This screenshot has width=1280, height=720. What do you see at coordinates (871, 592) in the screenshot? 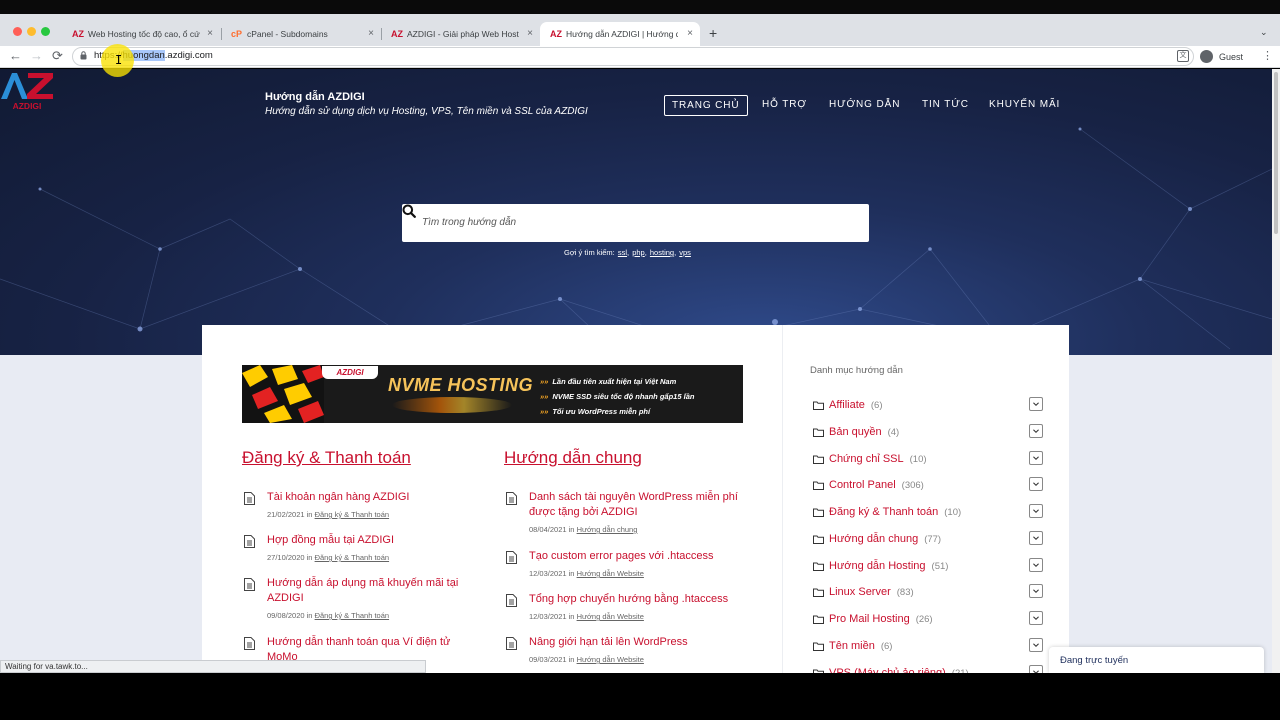
I see `category-name: Linux Server (83)` at bounding box center [871, 592].